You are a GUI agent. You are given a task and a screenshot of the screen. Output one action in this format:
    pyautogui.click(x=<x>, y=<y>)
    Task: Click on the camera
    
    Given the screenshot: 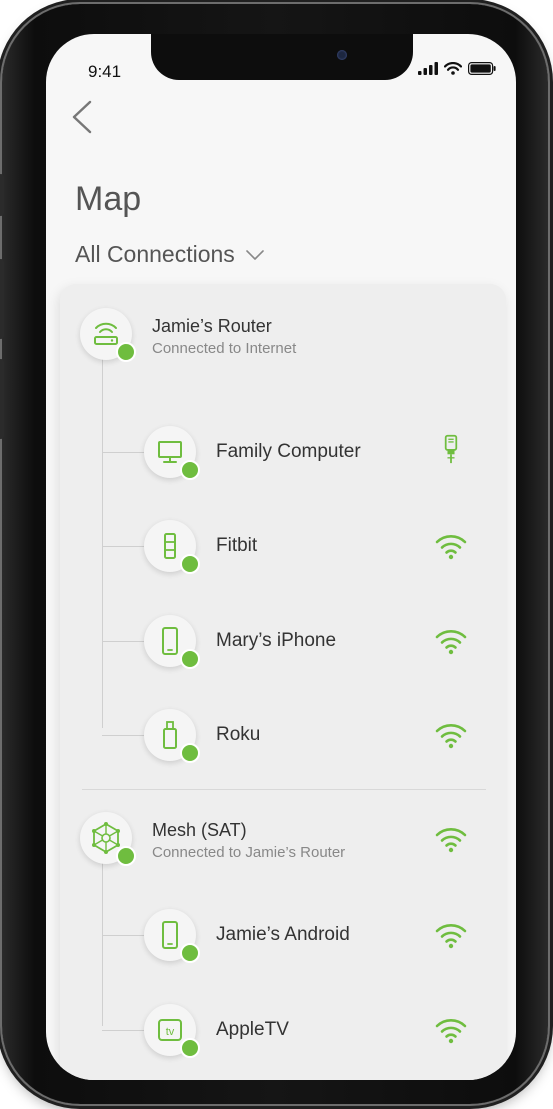 What is the action you would take?
    pyautogui.click(x=342, y=55)
    